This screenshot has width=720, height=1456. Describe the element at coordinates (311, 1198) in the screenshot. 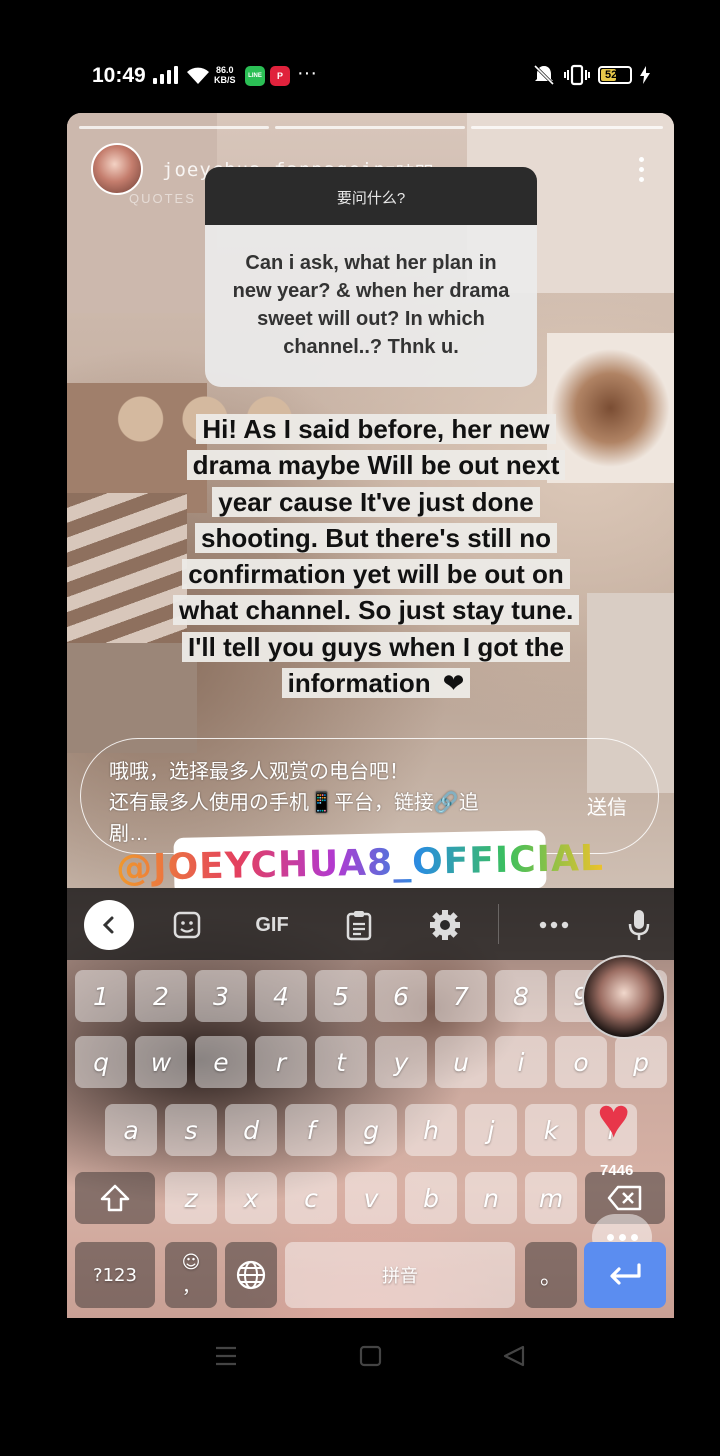

I see `key-c: c` at that location.